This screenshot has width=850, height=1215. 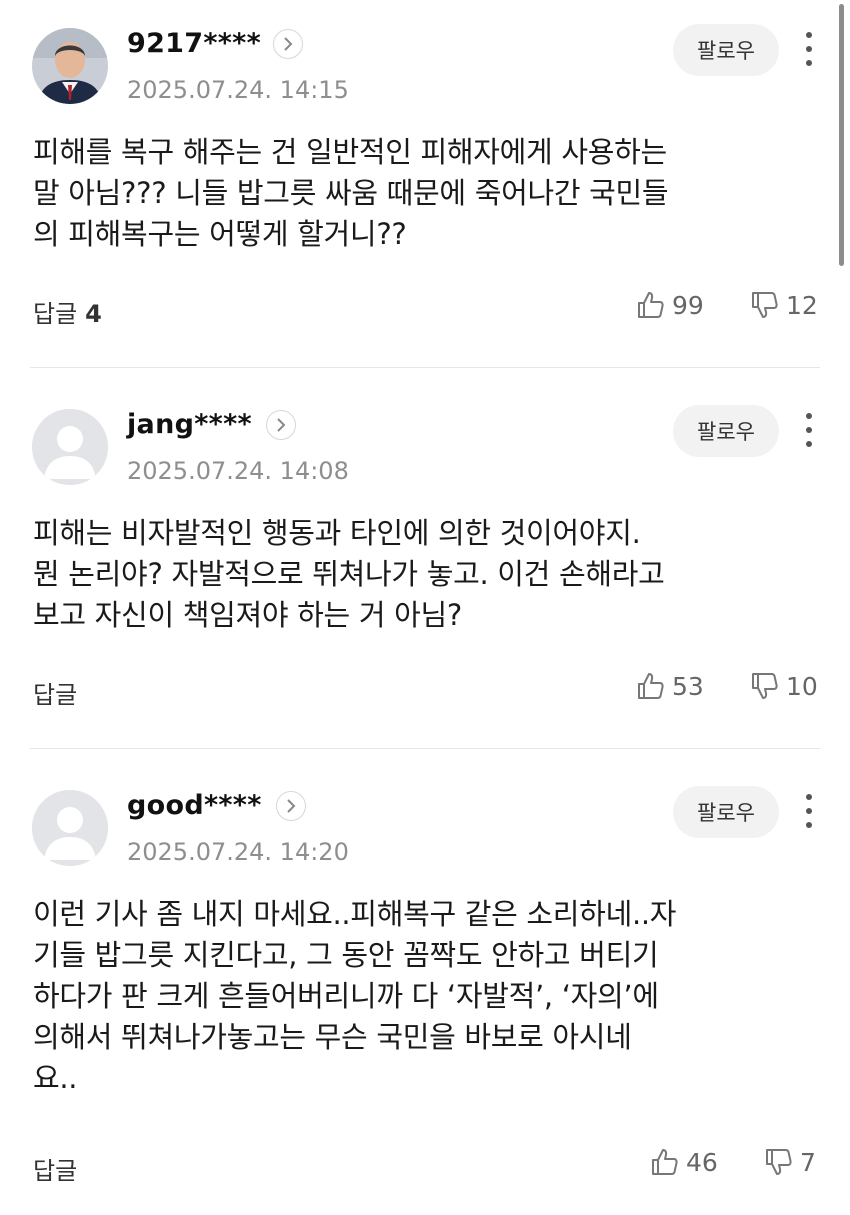 I want to click on like-count: 99, so click(x=688, y=305).